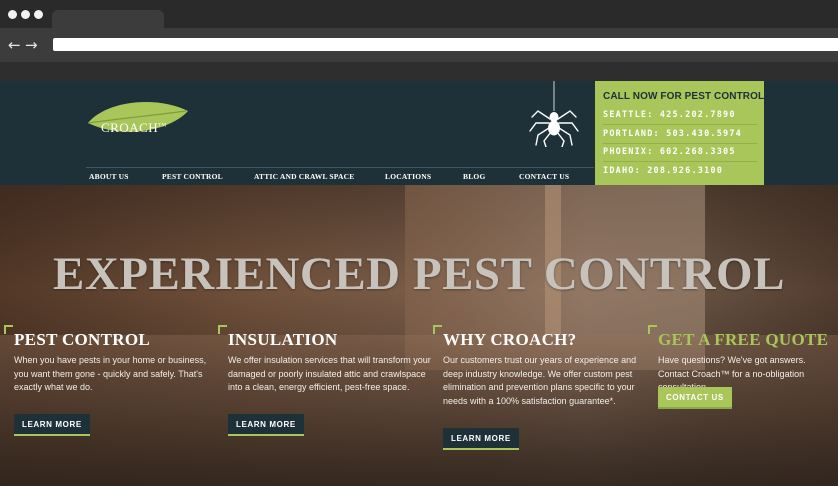 This screenshot has height=486, width=838. I want to click on phone-idaho: IDAHO: 208.926.3100, so click(663, 171).